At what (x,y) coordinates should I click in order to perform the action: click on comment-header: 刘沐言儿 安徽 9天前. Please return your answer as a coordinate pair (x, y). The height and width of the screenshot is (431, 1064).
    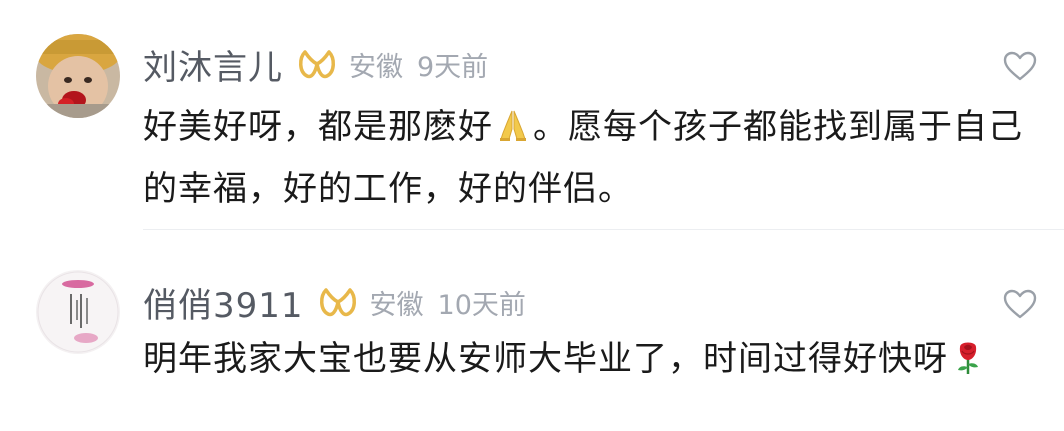
    Looking at the image, I should click on (315, 64).